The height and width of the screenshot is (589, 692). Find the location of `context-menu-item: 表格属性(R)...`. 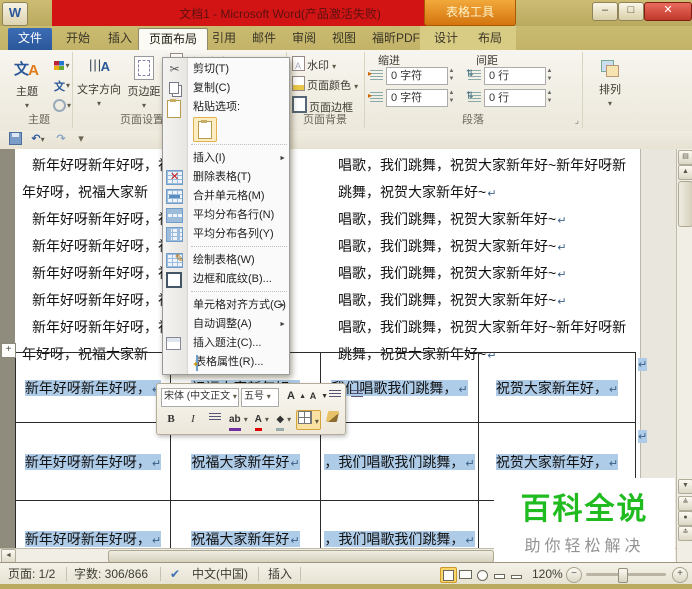

context-menu-item: 表格属性(R)... is located at coordinates (226, 362).